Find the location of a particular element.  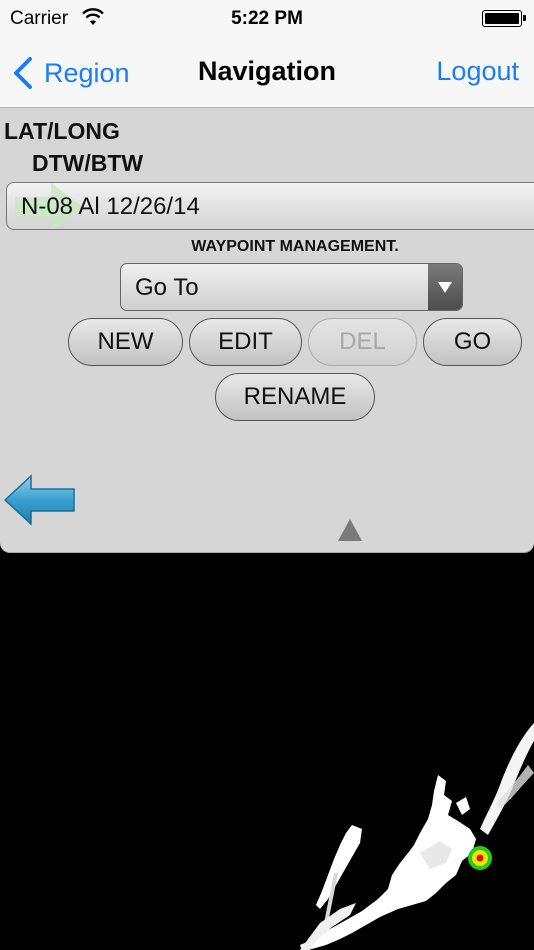

waypoint-action-value: Go To is located at coordinates (167, 287).